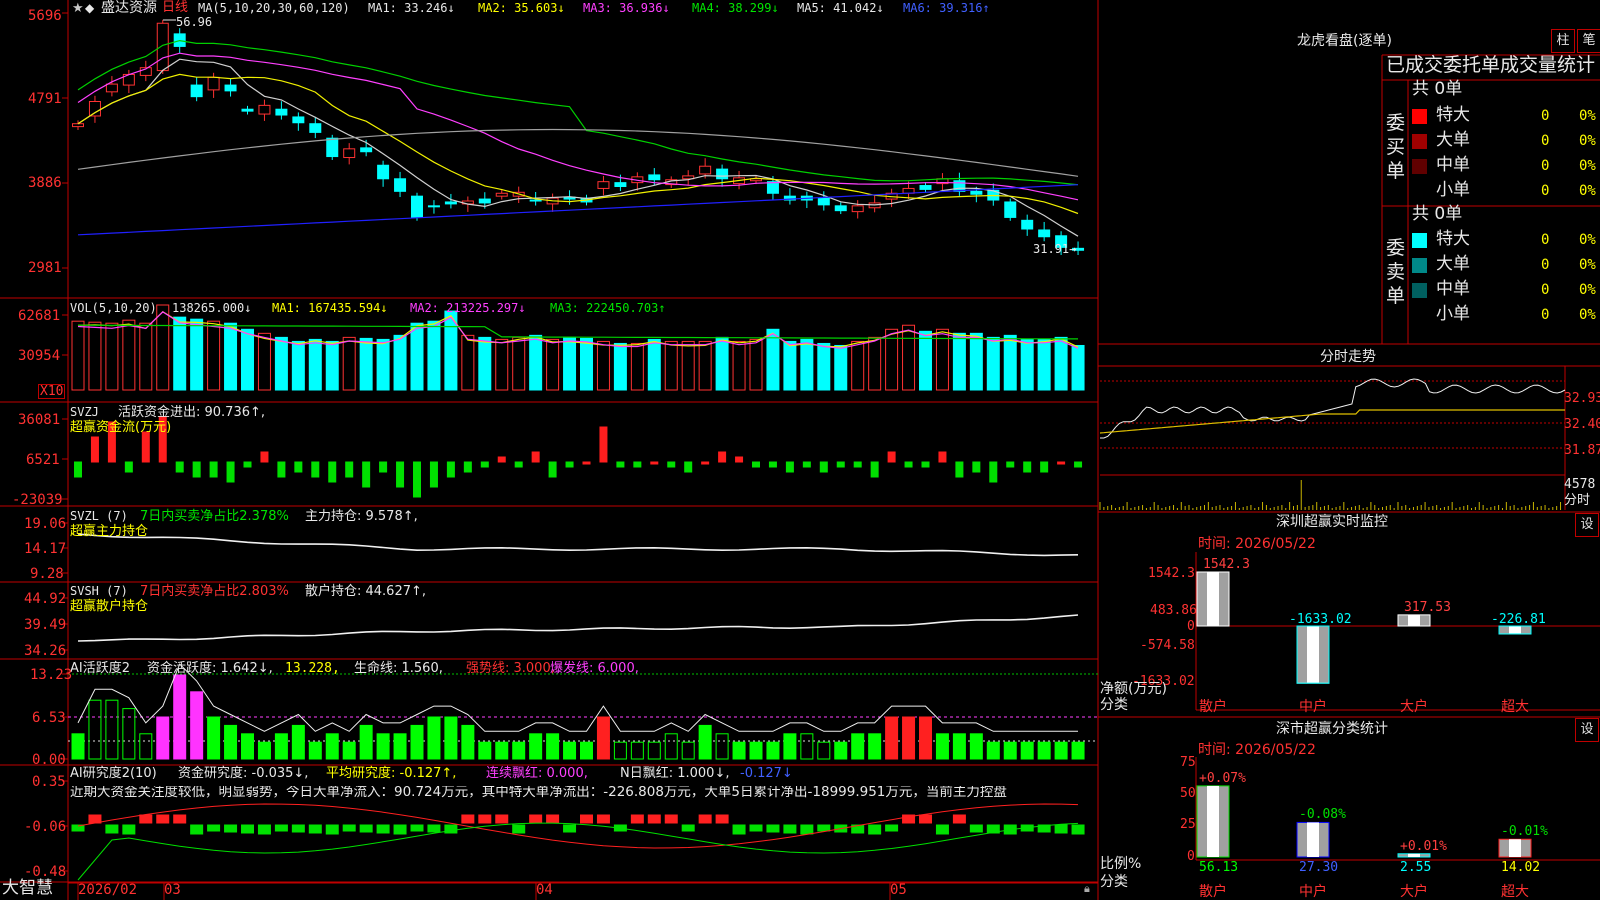 Image resolution: width=1600 pixels, height=900 pixels. Describe the element at coordinates (1416, 867) in the screenshot. I see `sz-class-value-2: 2.55` at that location.